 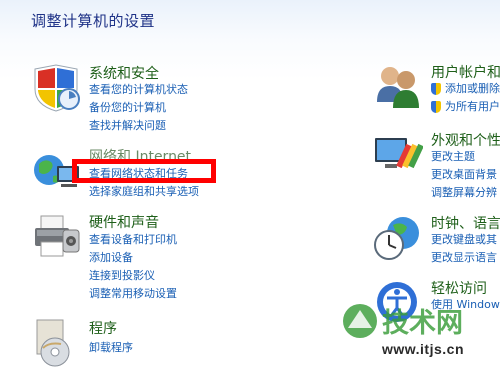 What do you see at coordinates (133, 258) in the screenshot?
I see `link-add-device: 添加设备` at bounding box center [133, 258].